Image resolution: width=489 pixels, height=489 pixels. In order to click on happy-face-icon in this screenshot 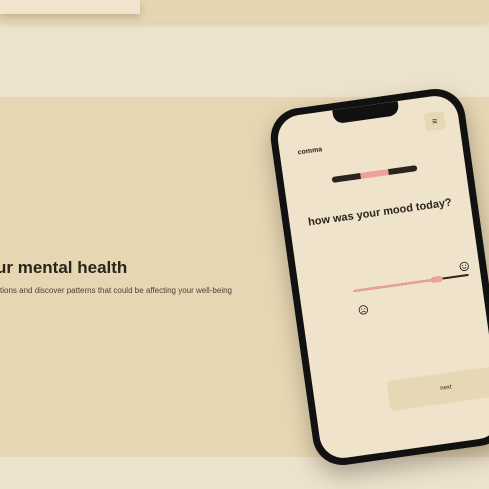, I will do `click(464, 266)`.